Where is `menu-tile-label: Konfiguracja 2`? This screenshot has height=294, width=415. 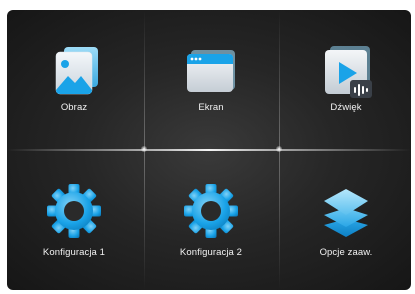
menu-tile-label: Konfiguracja 2 is located at coordinates (211, 252).